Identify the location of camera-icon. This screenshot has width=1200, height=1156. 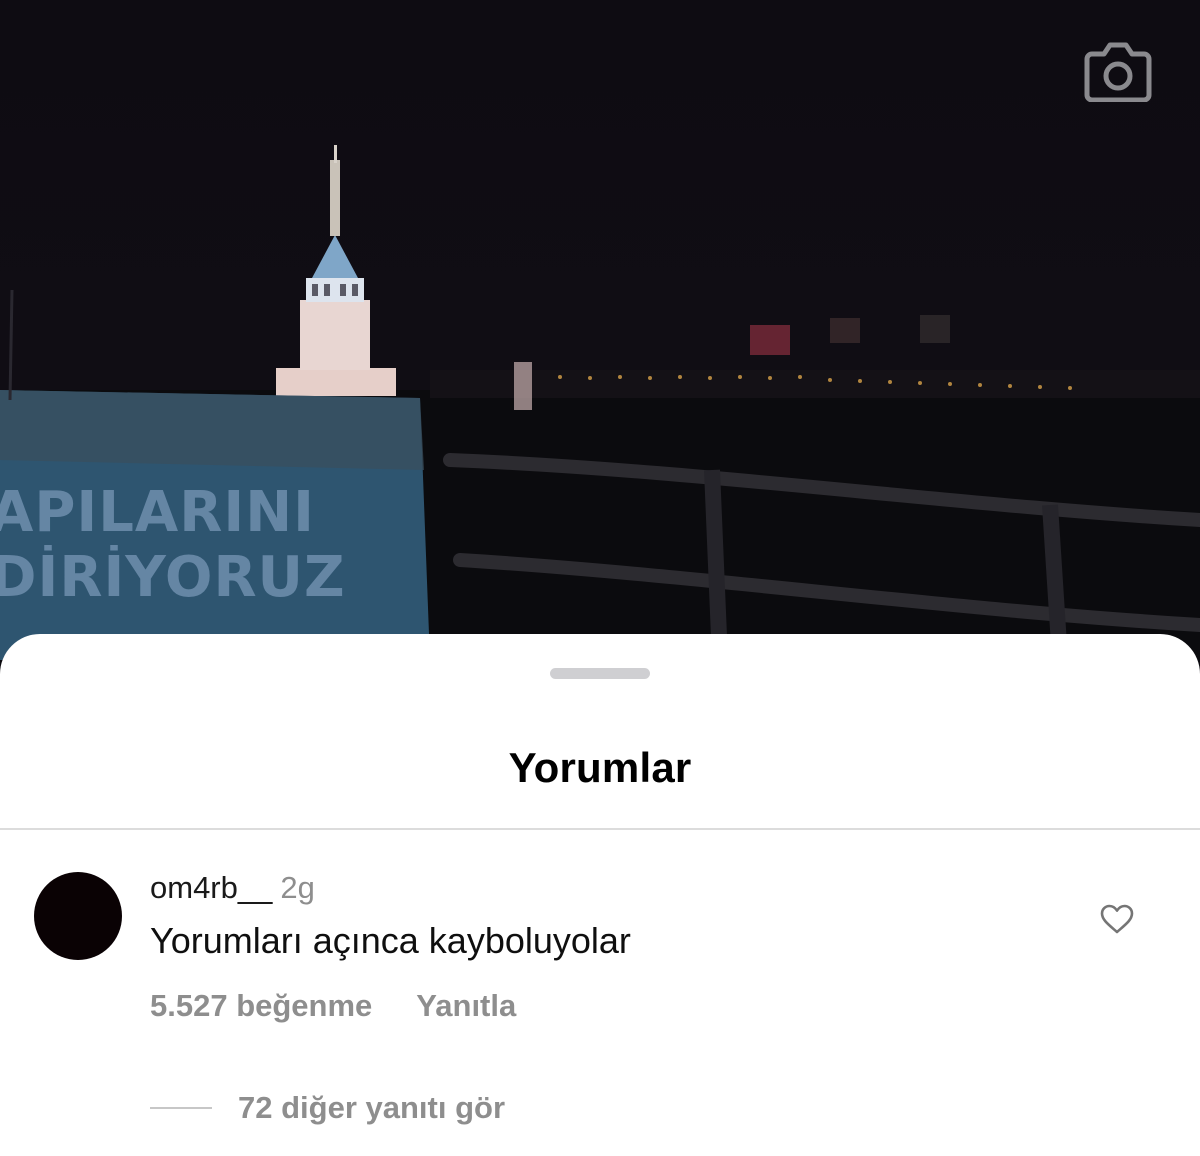
(1118, 72).